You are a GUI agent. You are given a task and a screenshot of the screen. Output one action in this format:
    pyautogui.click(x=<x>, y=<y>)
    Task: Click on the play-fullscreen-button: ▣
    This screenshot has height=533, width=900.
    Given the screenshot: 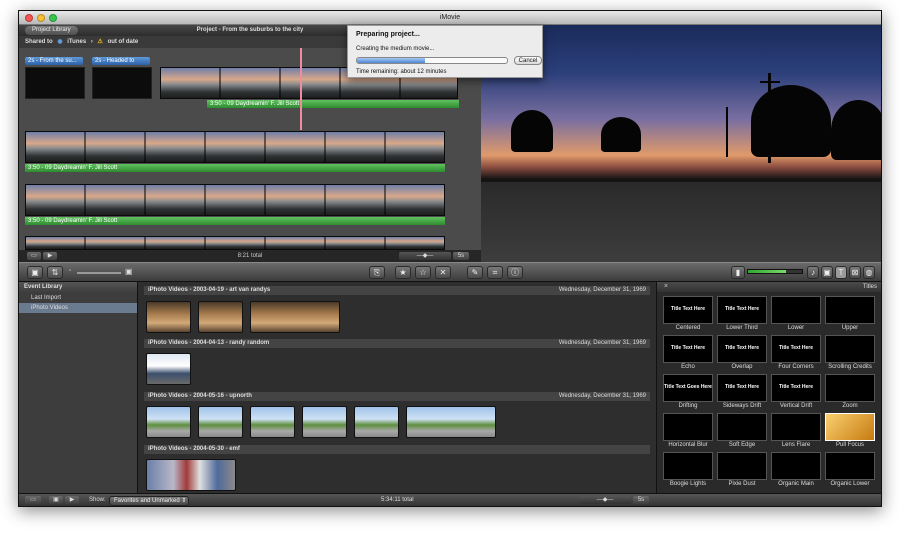 What is the action you would take?
    pyautogui.click(x=56, y=500)
    